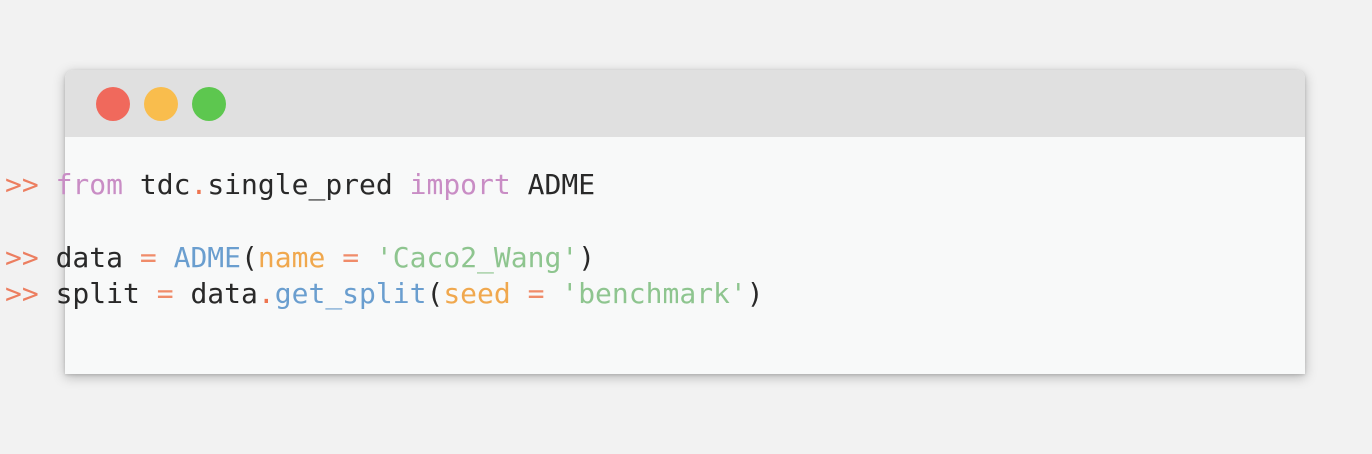 Image resolution: width=1372 pixels, height=454 pixels. I want to click on parameter-name: seed, so click(477, 293).